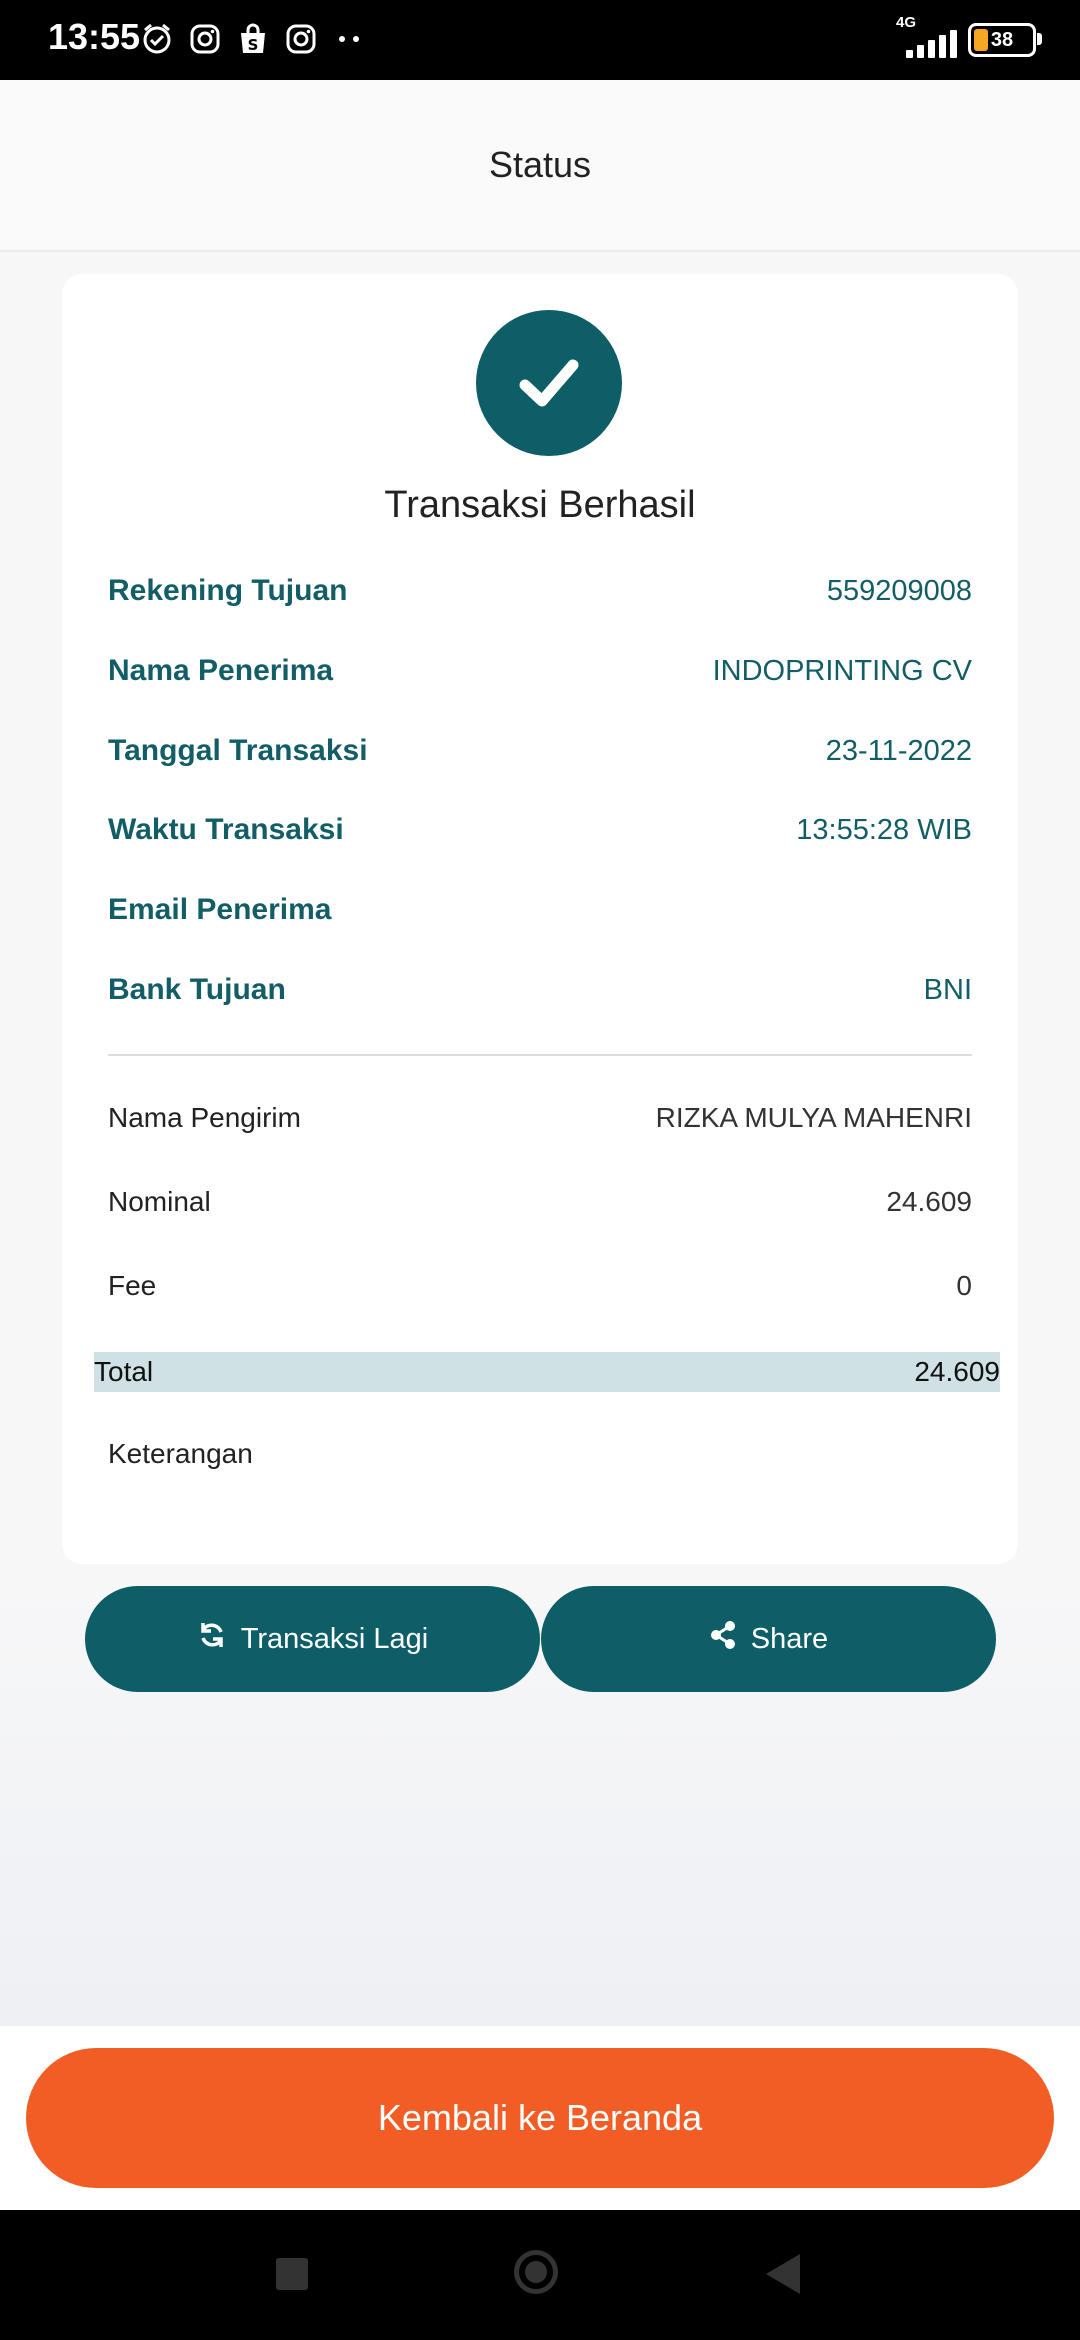 The width and height of the screenshot is (1080, 2340). What do you see at coordinates (228, 590) in the screenshot?
I see `detail-label: Rekening Tujuan` at bounding box center [228, 590].